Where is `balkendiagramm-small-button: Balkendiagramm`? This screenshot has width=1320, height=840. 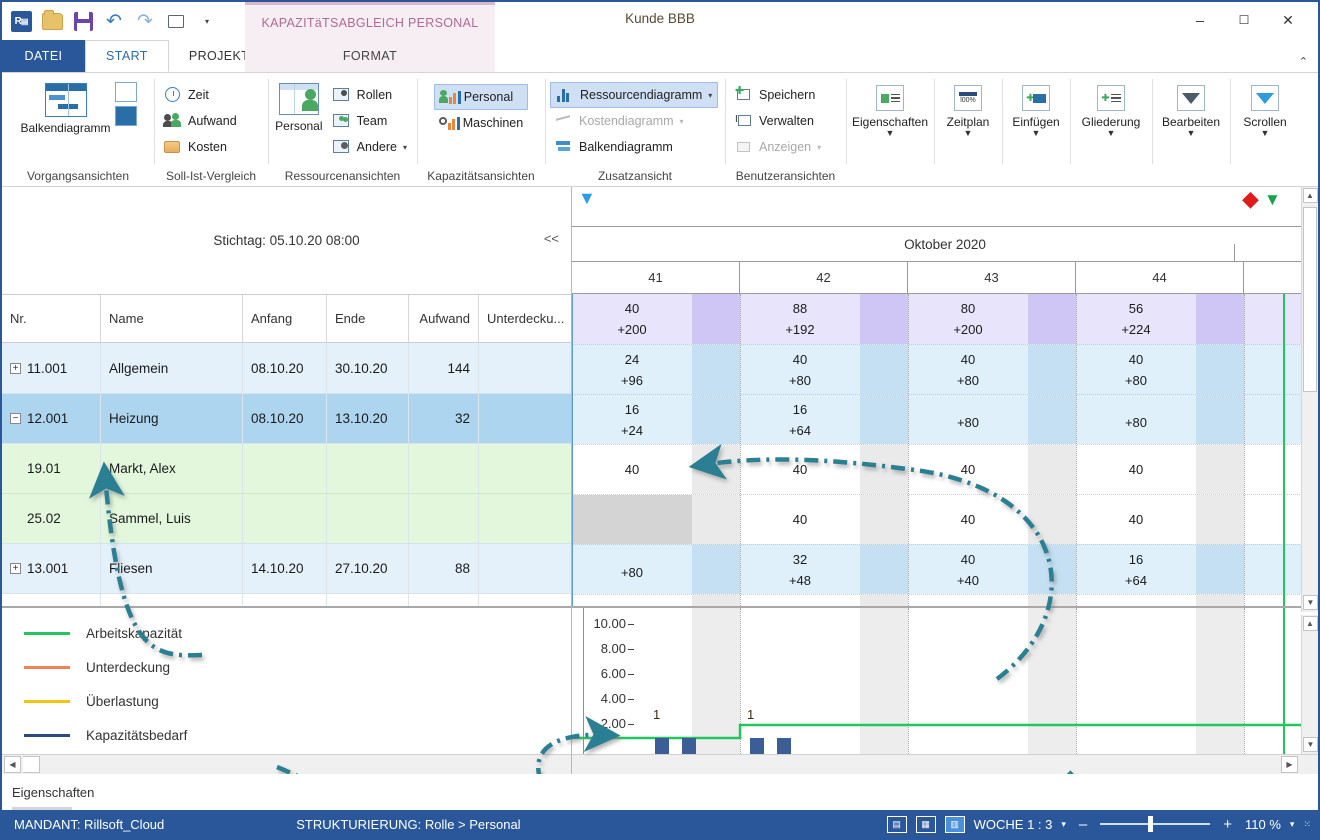
balkendiagramm-small-button: Balkendiagramm is located at coordinates (634, 147).